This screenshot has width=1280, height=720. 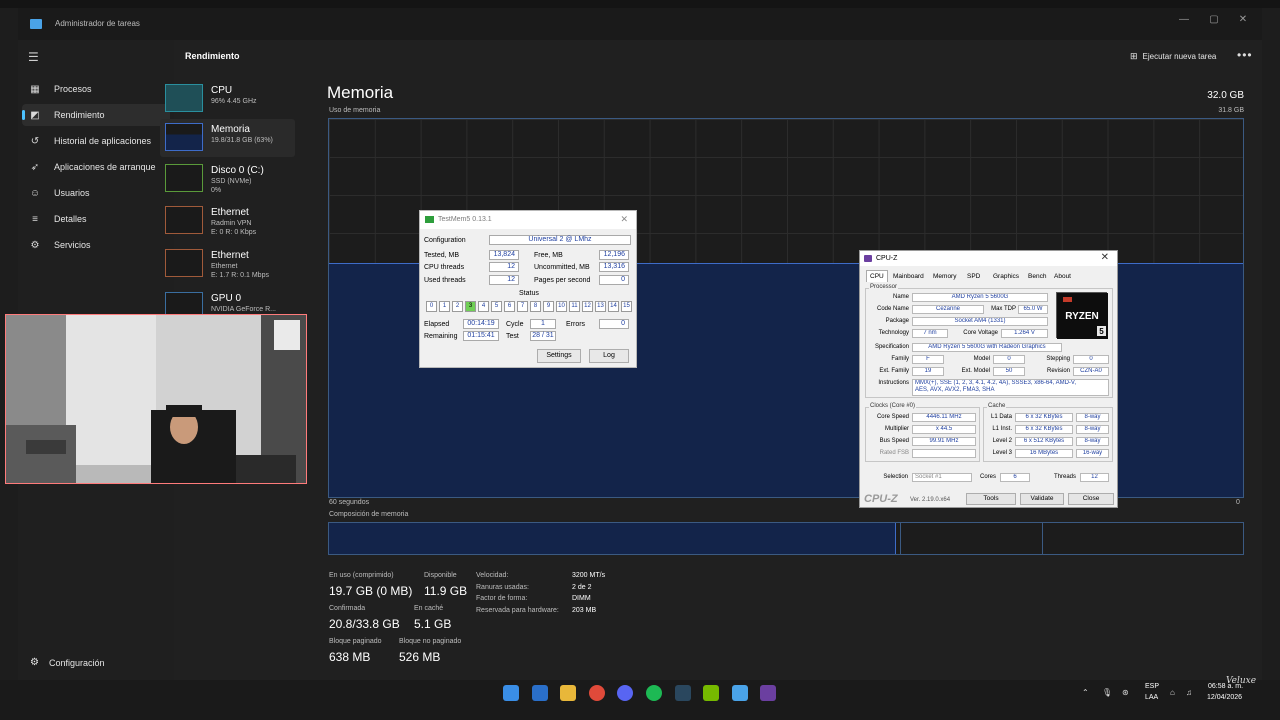 What do you see at coordinates (718, 55) in the screenshot?
I see `page-header: Rendimiento ⊞ Ejecutar nueva tarea •••` at bounding box center [718, 55].